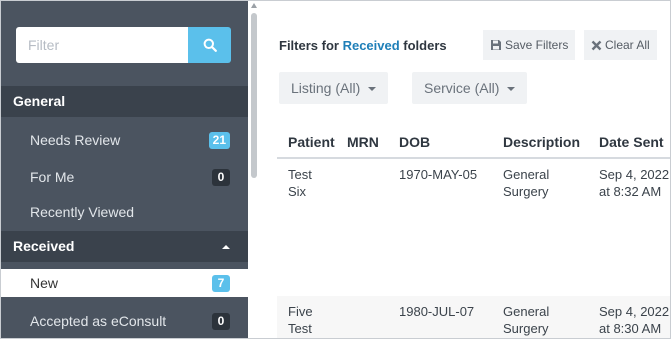 This screenshot has height=339, width=671. I want to click on patient-cell: Test Six, so click(300, 183).